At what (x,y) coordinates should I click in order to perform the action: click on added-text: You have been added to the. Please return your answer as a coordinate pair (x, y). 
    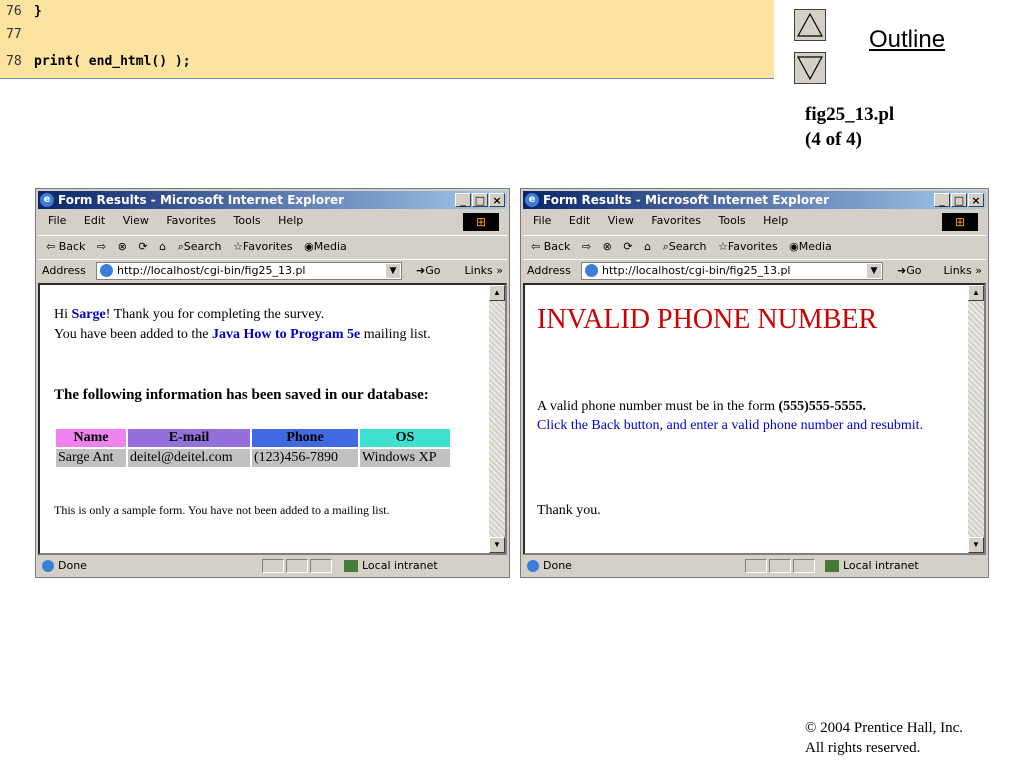
    Looking at the image, I should click on (133, 334).